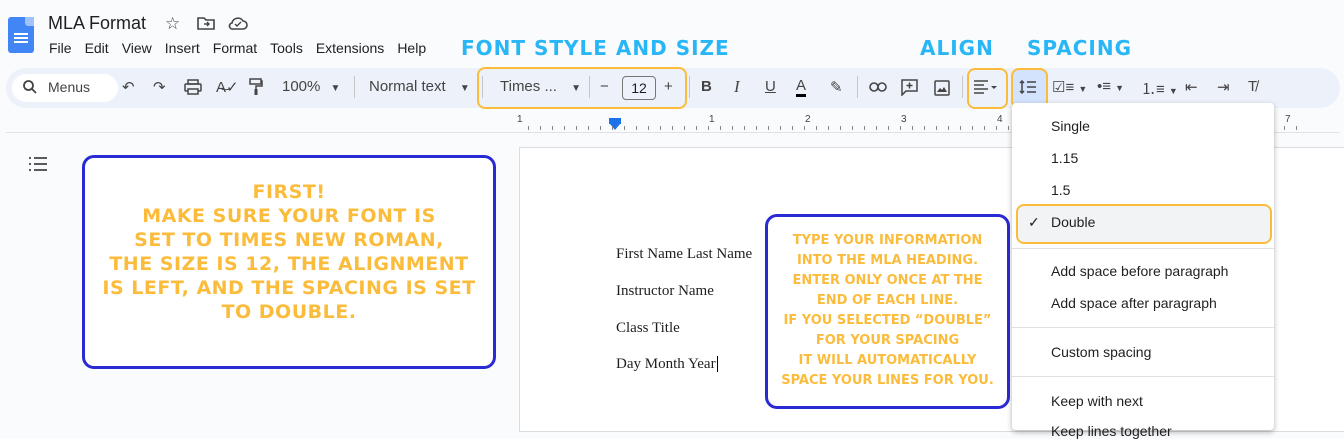 The image size is (1344, 439). I want to click on callout-line: MAKE SURE YOUR FONT IS, so click(289, 216).